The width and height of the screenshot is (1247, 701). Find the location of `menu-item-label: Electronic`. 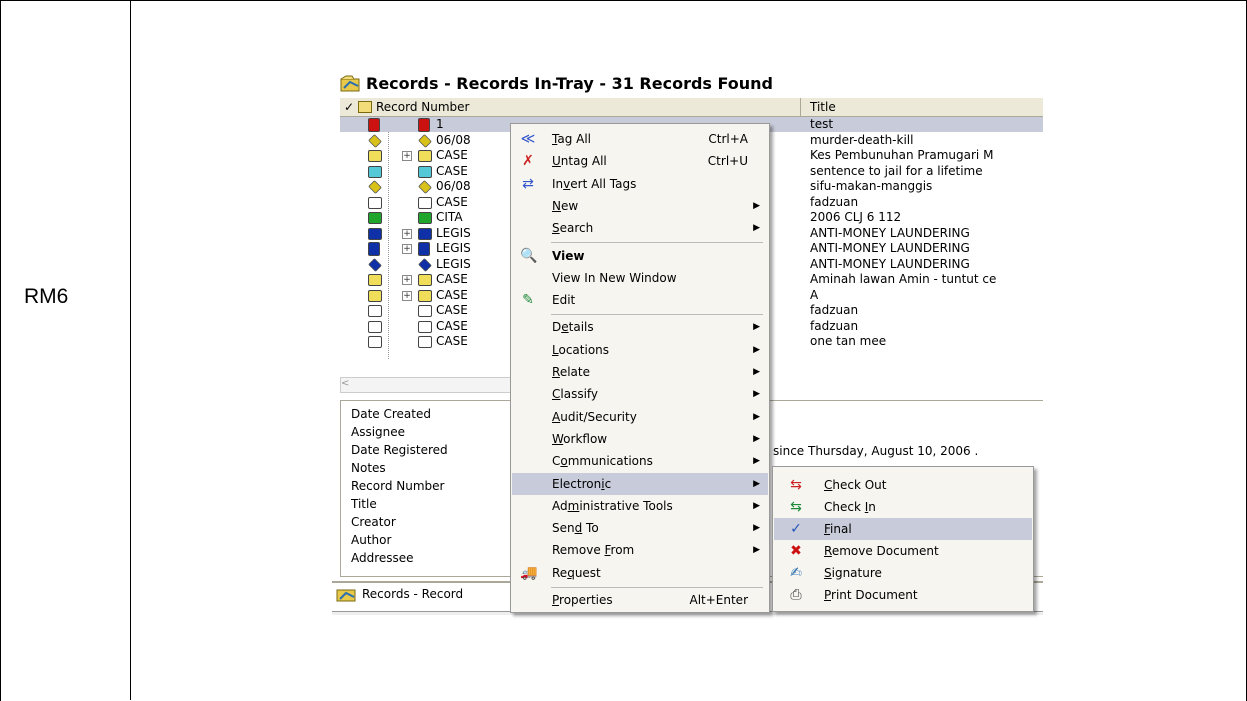

menu-item-label: Electronic is located at coordinates (582, 483).